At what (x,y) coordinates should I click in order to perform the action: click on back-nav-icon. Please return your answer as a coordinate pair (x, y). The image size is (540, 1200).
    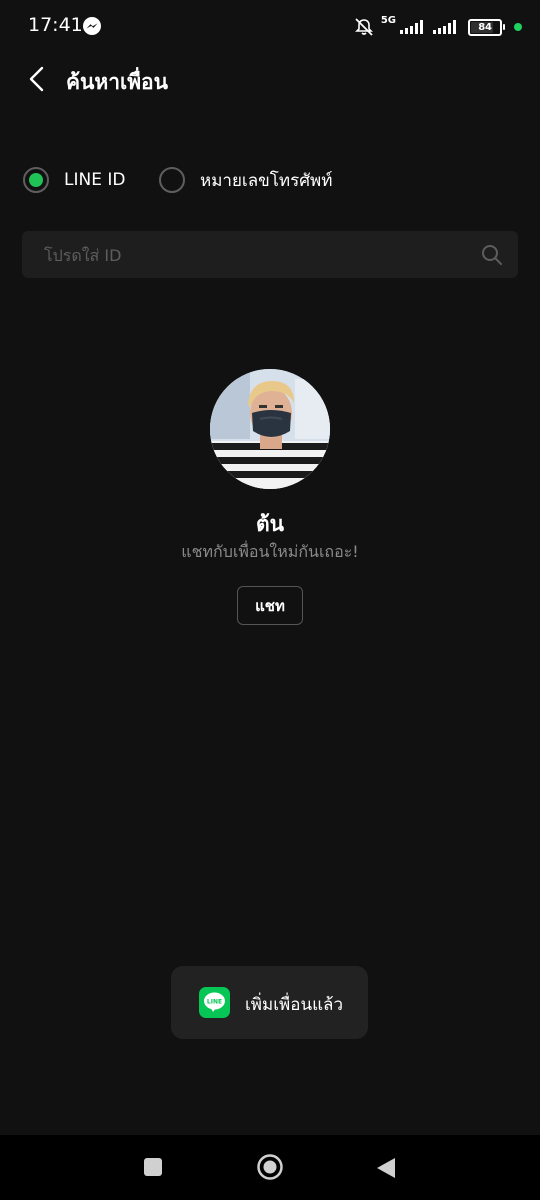
    Looking at the image, I should click on (386, 1168).